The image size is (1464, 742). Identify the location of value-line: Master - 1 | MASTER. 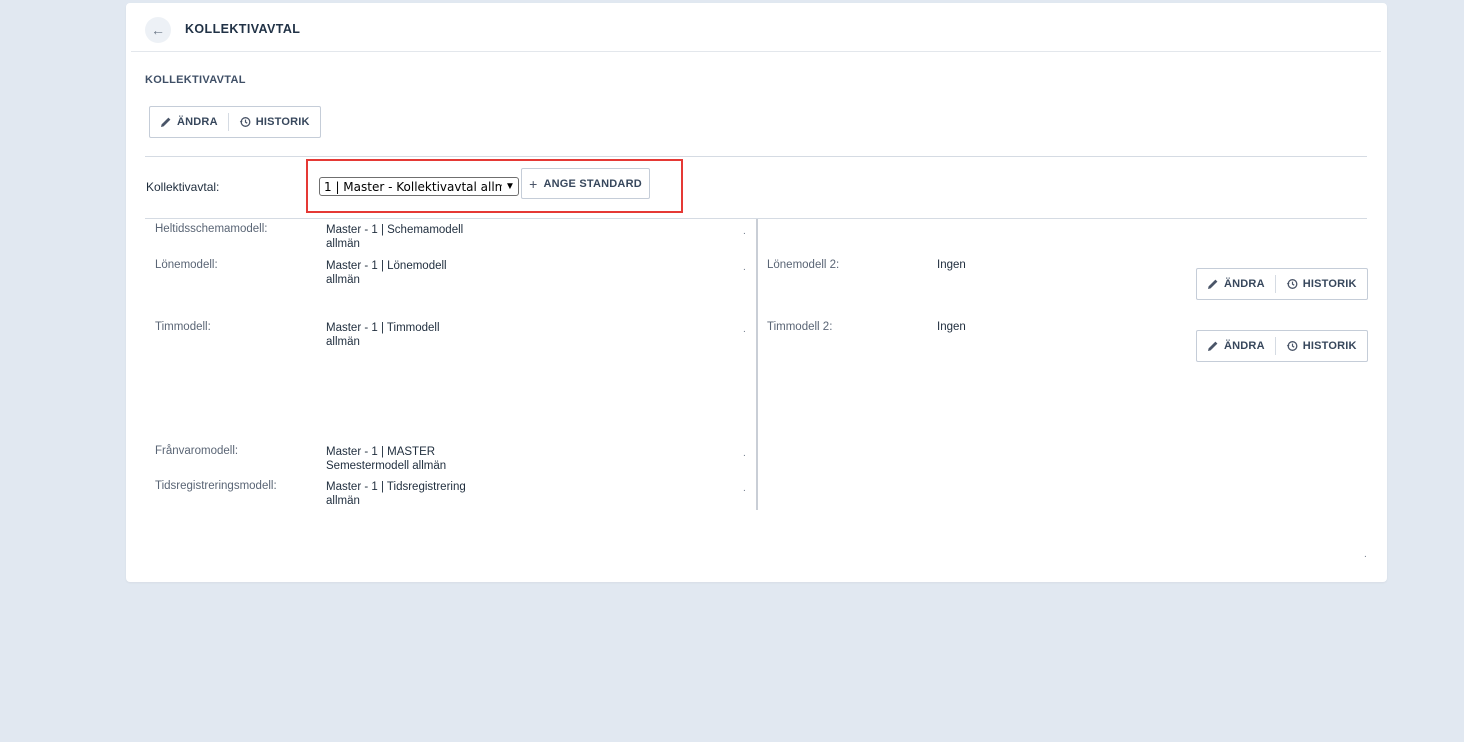
(381, 452).